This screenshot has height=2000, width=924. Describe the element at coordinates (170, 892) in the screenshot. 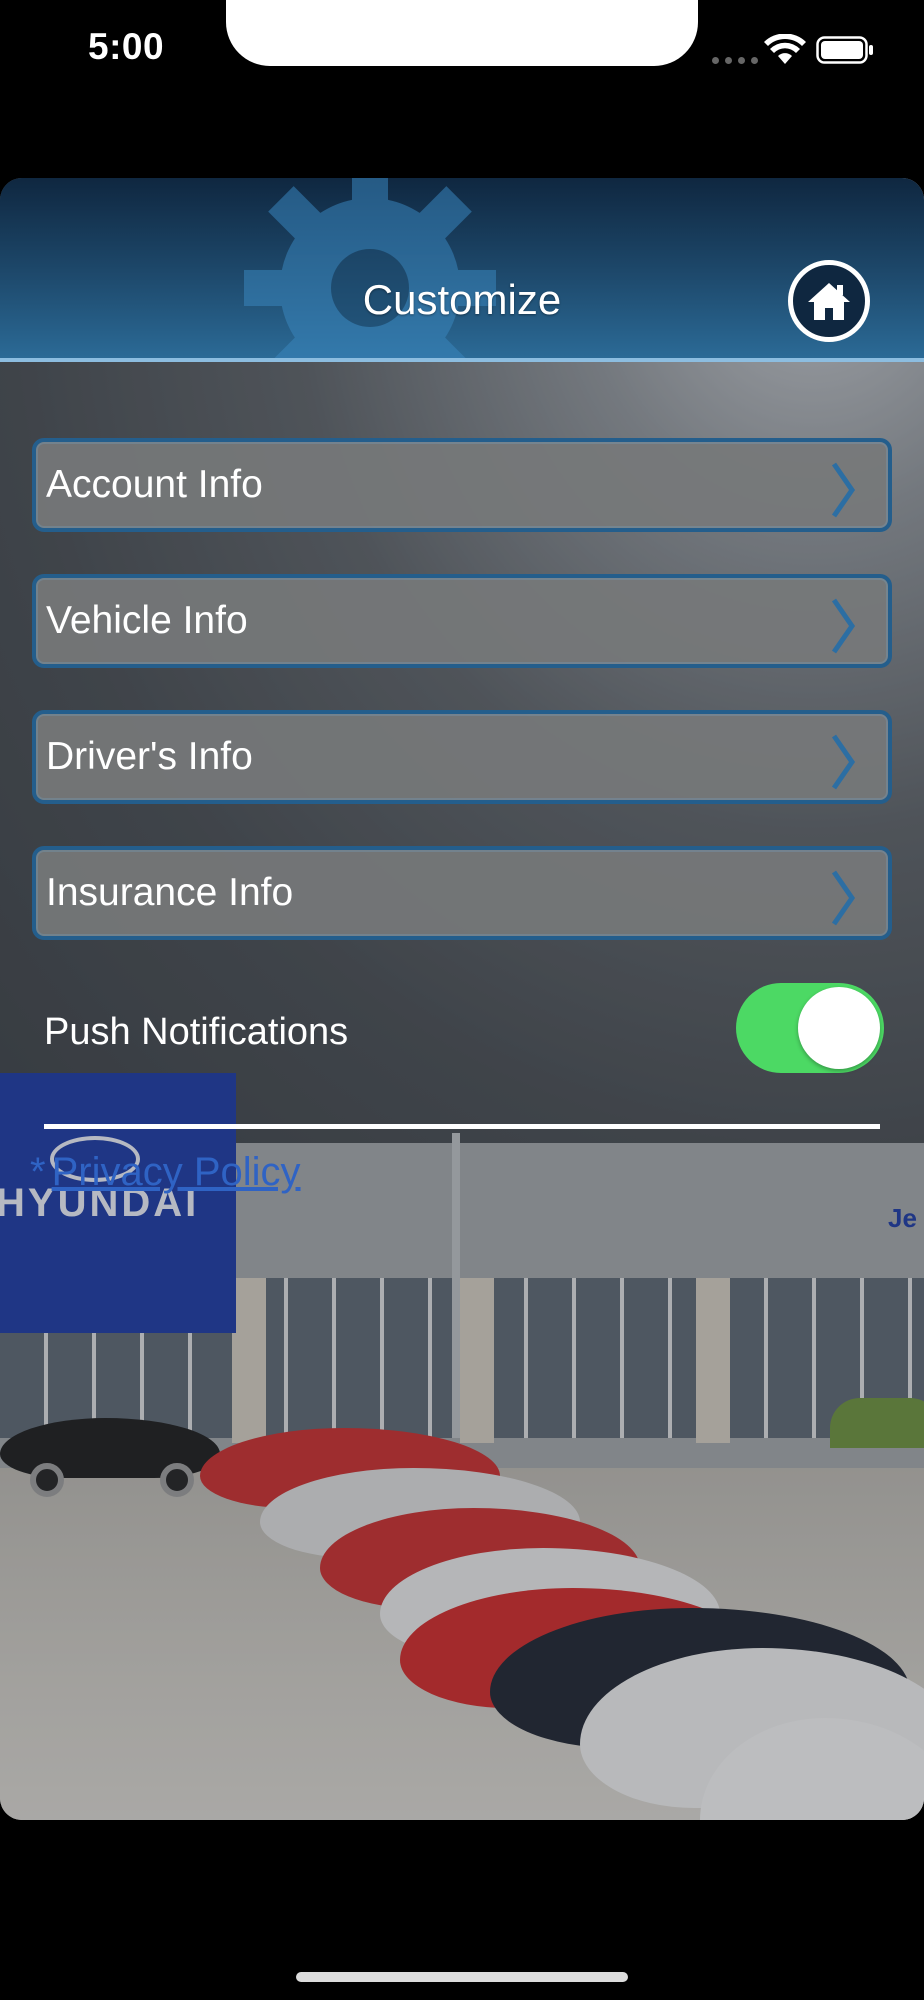

I see `insurance-info-label: Insurance Info` at that location.